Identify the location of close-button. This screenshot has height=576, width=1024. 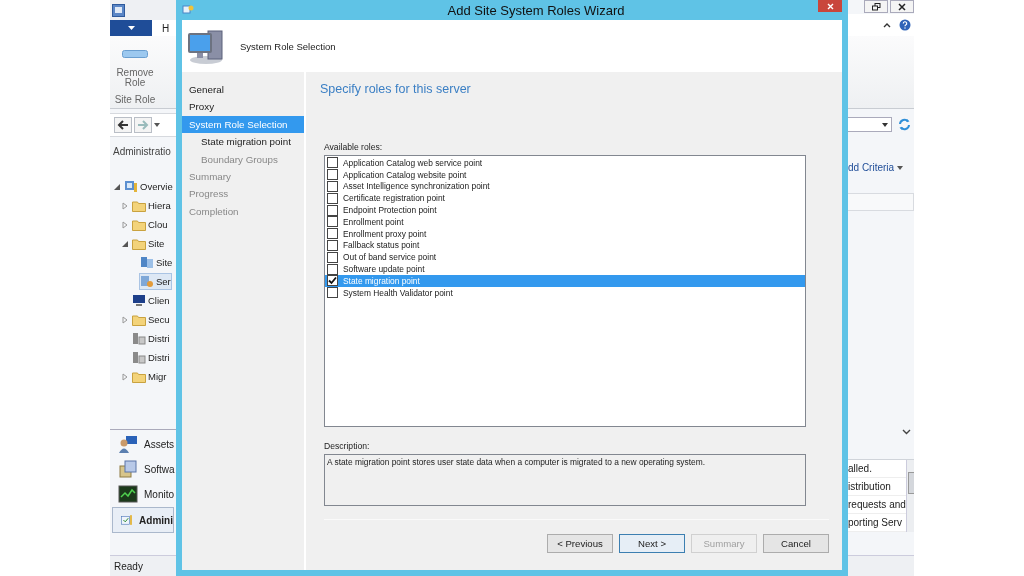
(902, 6).